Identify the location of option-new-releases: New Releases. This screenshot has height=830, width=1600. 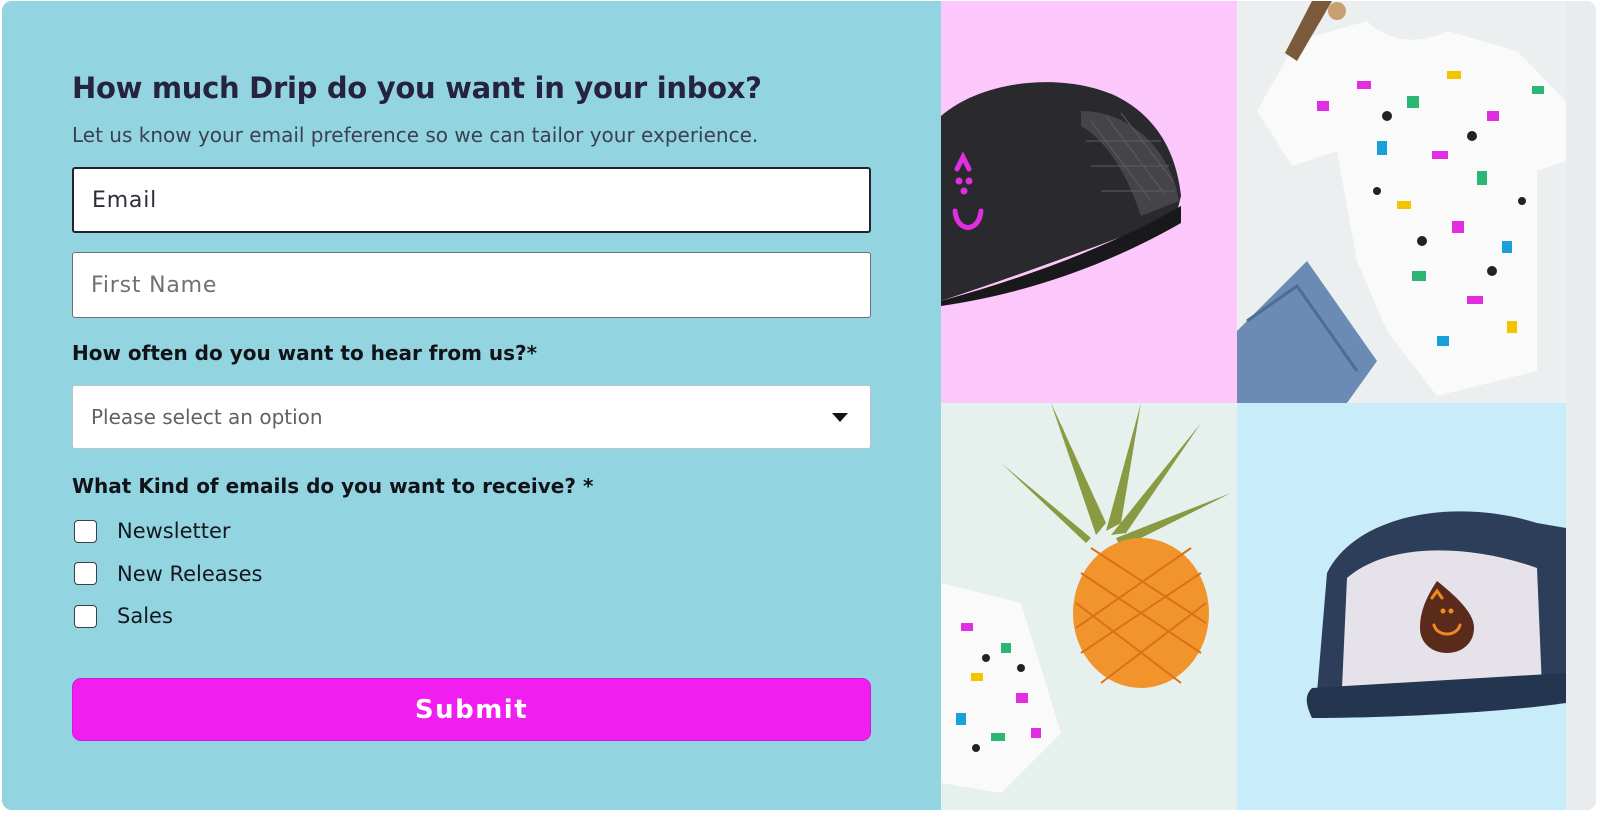
(471, 574).